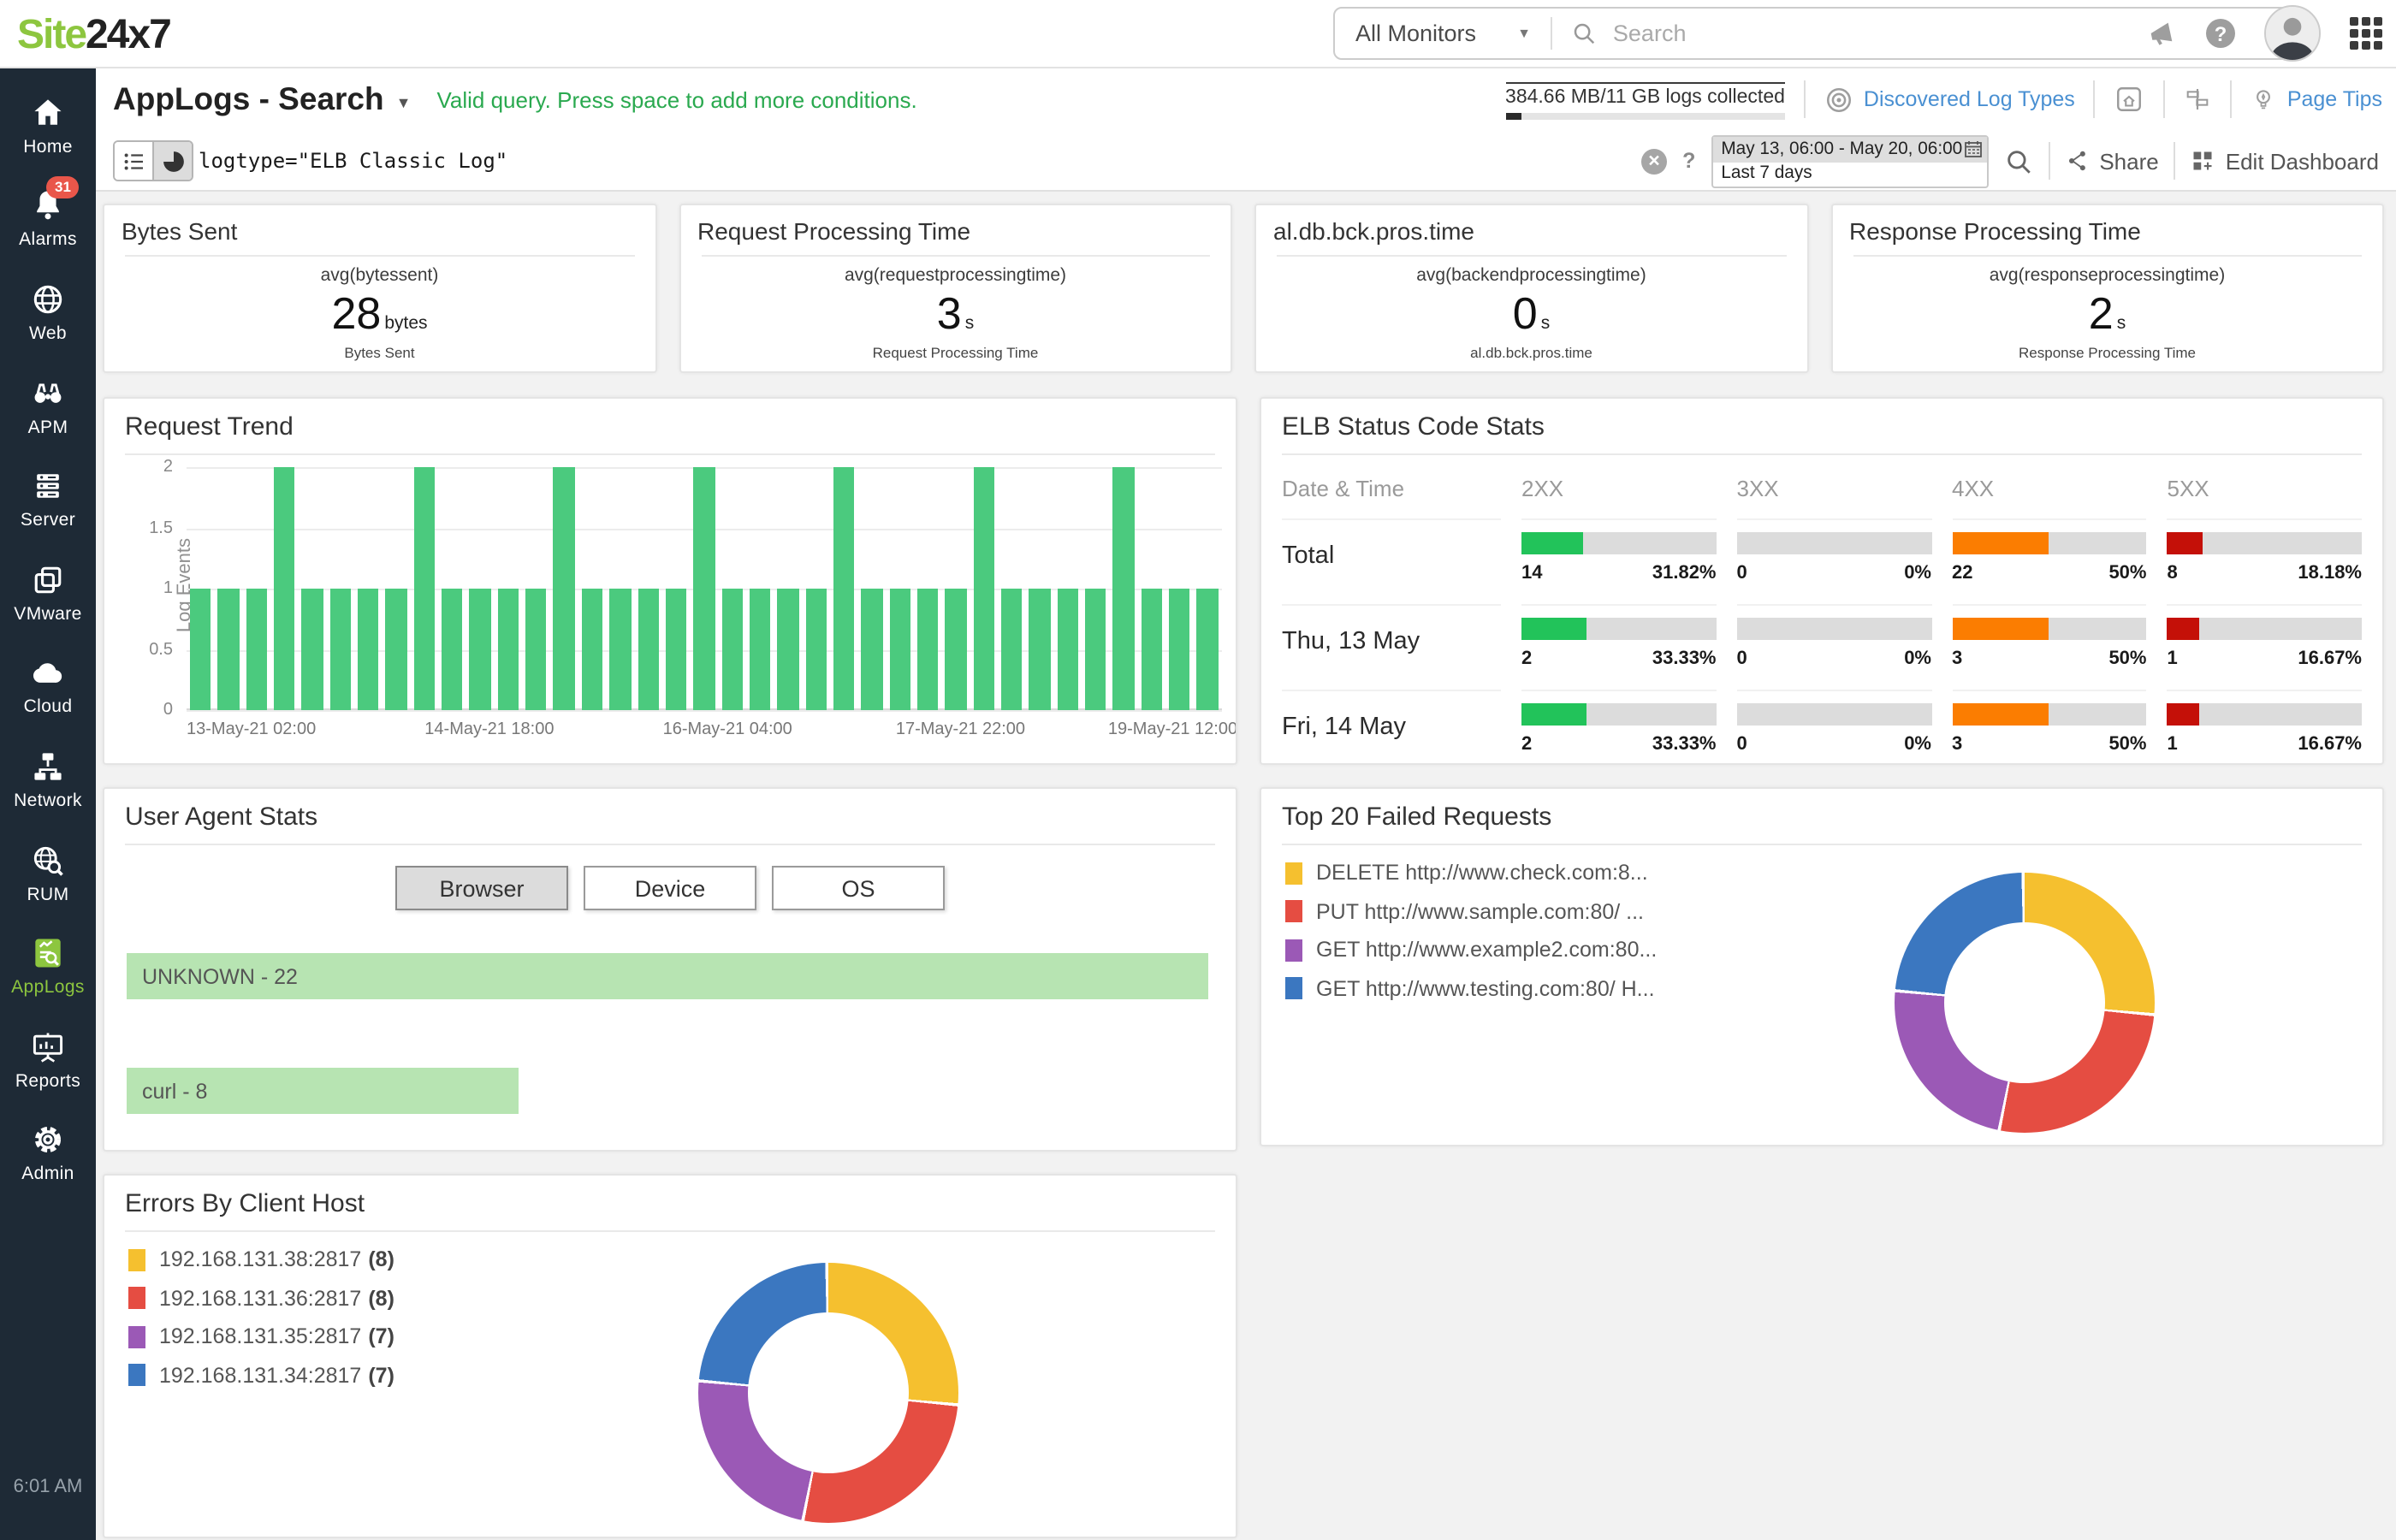  What do you see at coordinates (2107, 275) in the screenshot?
I see `stat-metric-label: avg(responseprocessingtime)` at bounding box center [2107, 275].